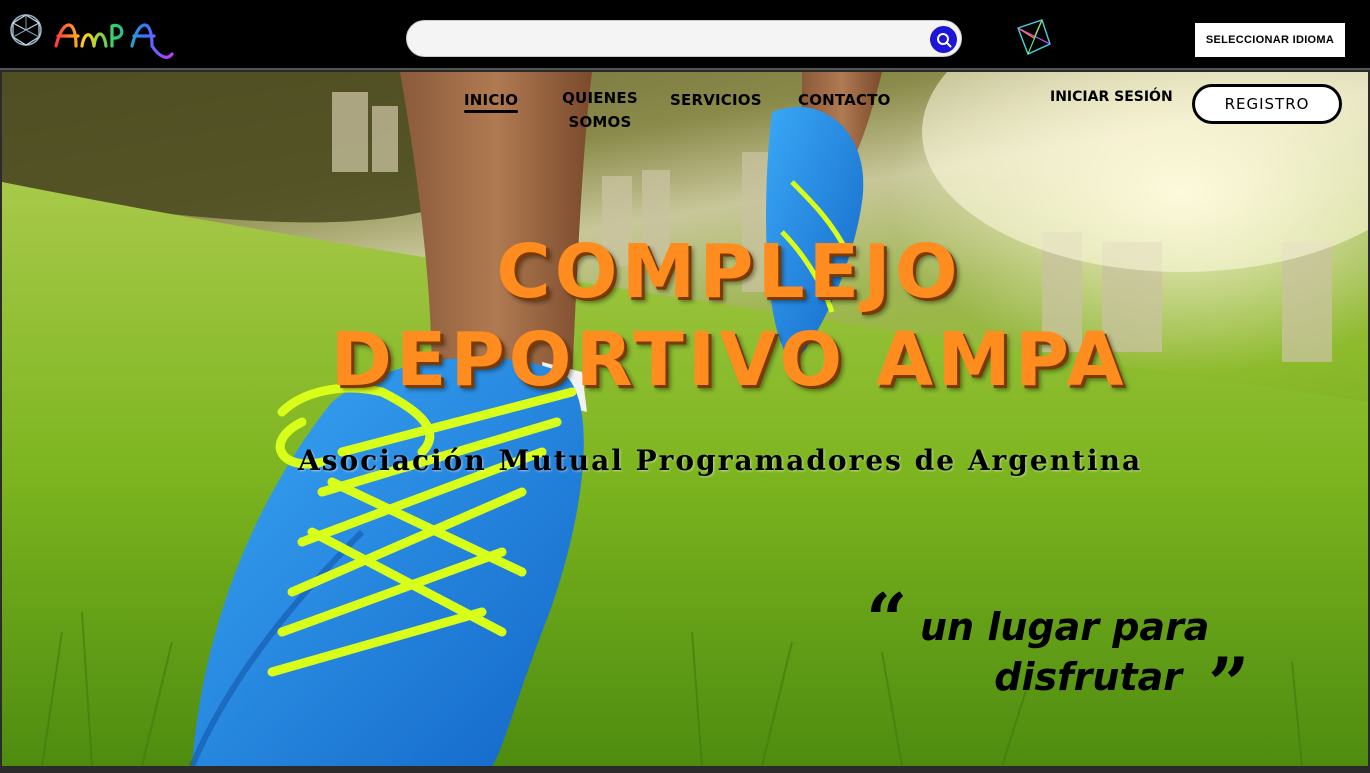  I want to click on ampa-logo, so click(117, 36).